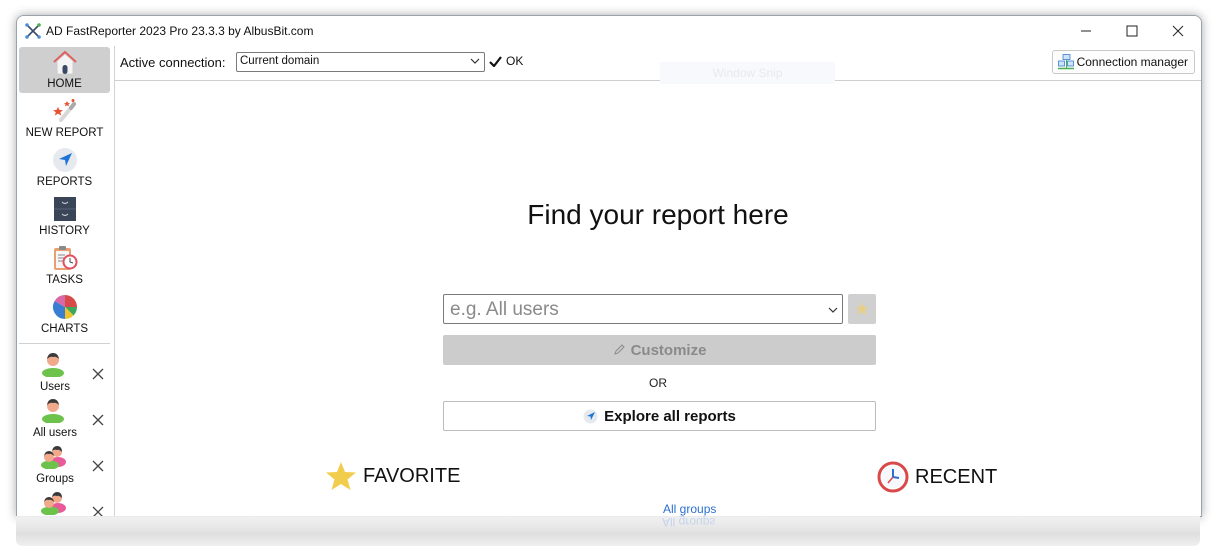  I want to click on open-tab-users: Users, so click(65, 374).